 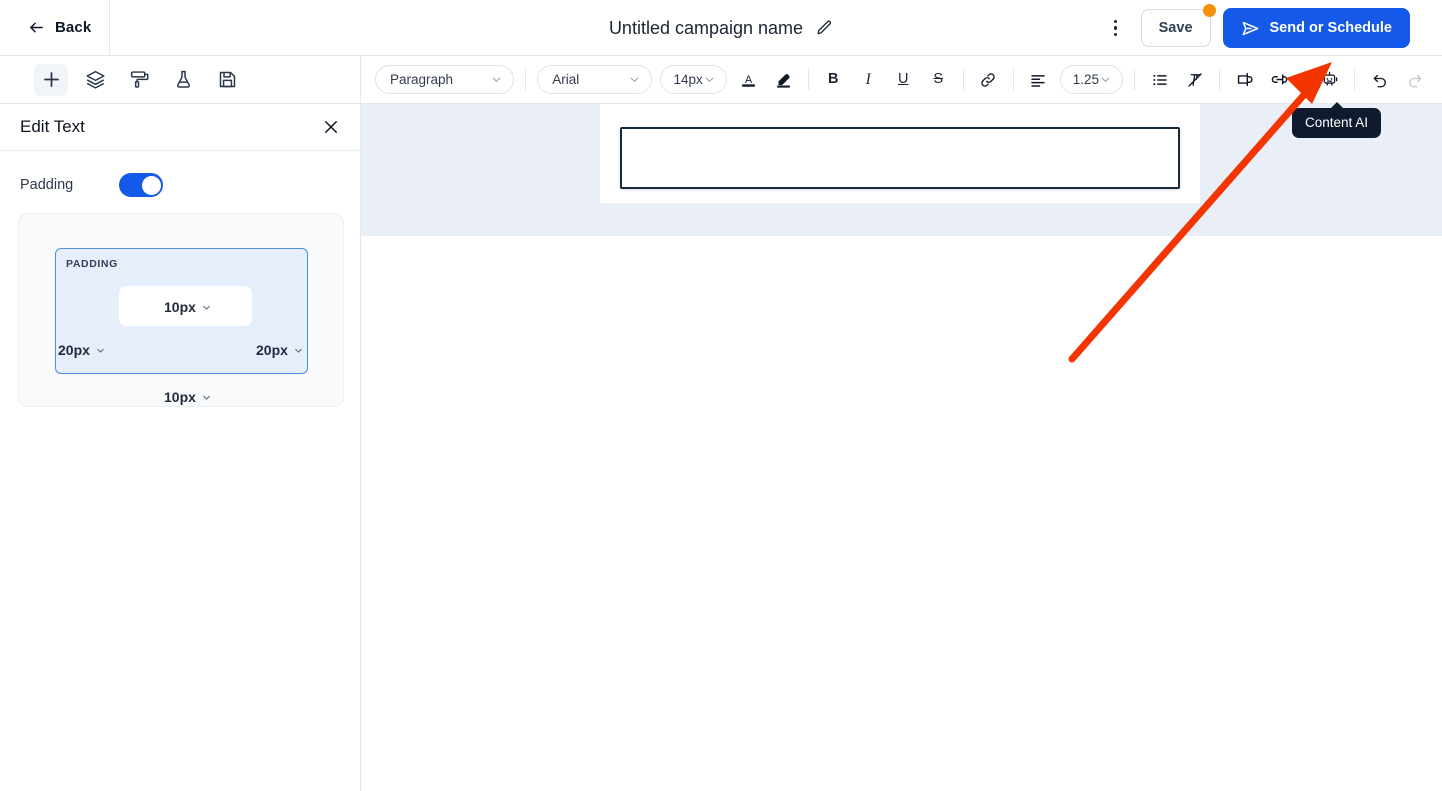 I want to click on line-height-value: 1.25, so click(x=1085, y=79).